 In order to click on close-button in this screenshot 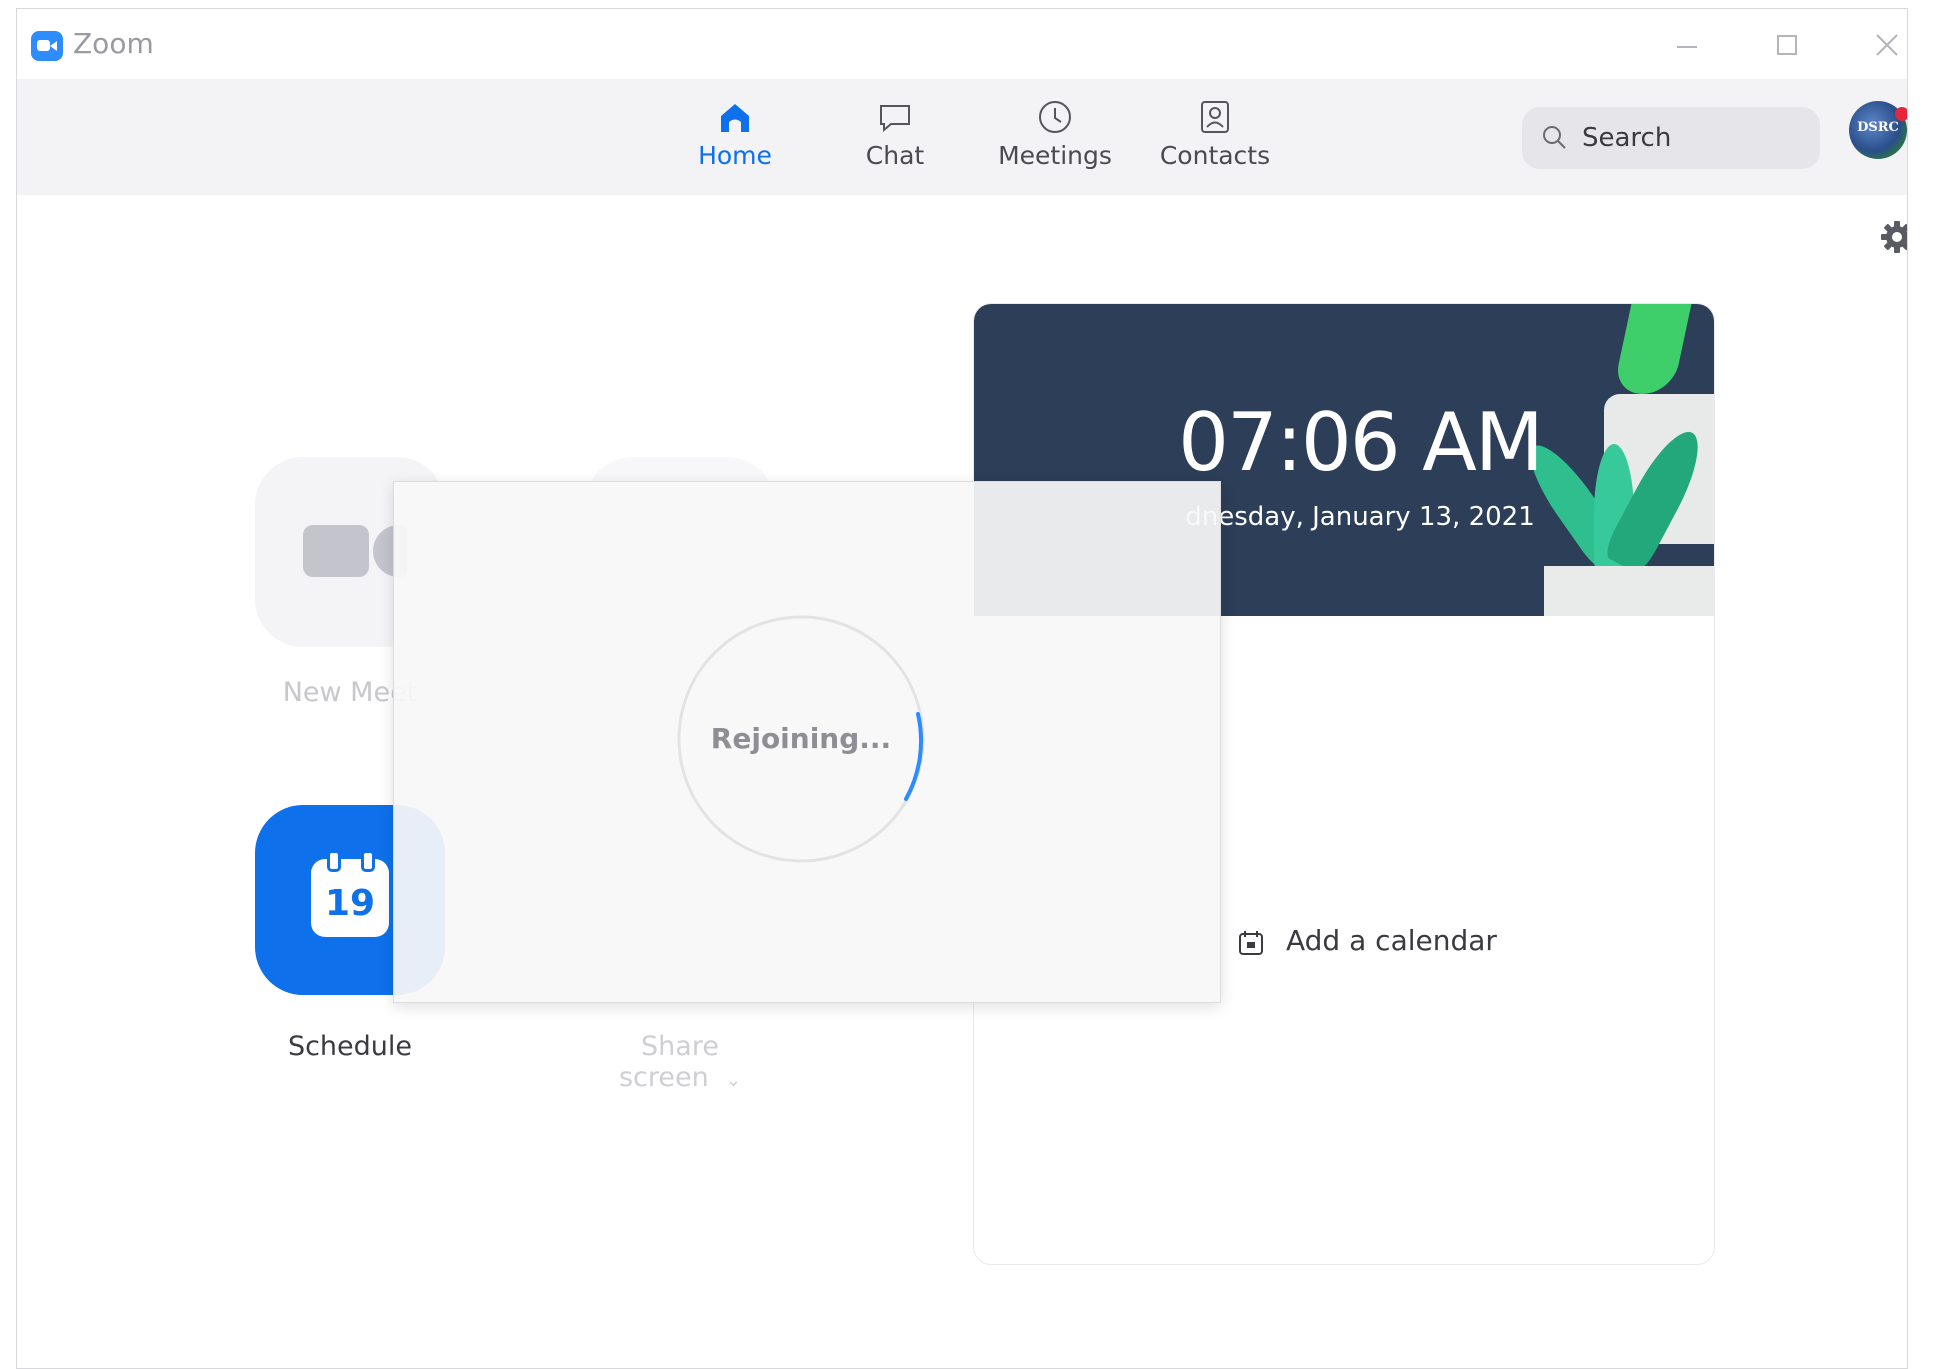, I will do `click(1887, 45)`.